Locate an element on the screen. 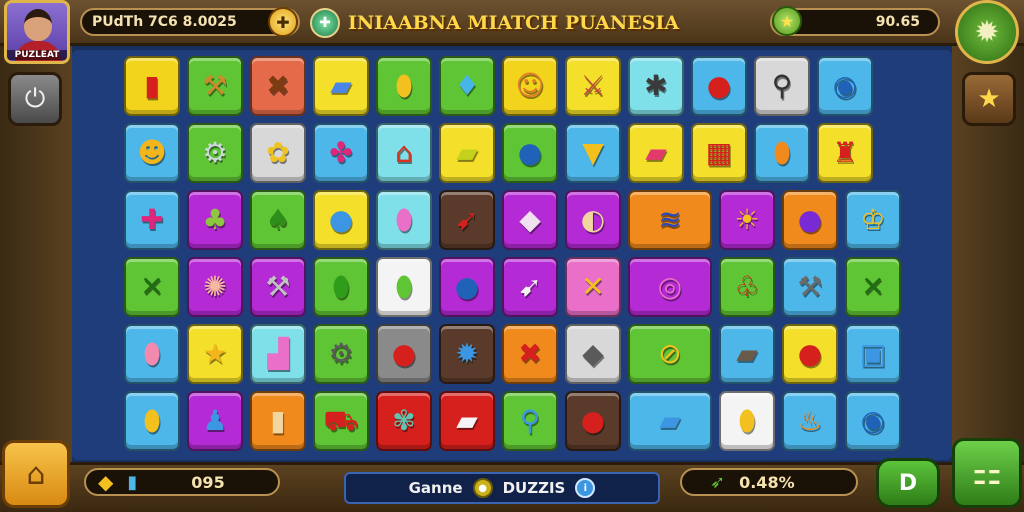  blue-potion-icon: ● is located at coordinates (467, 286).